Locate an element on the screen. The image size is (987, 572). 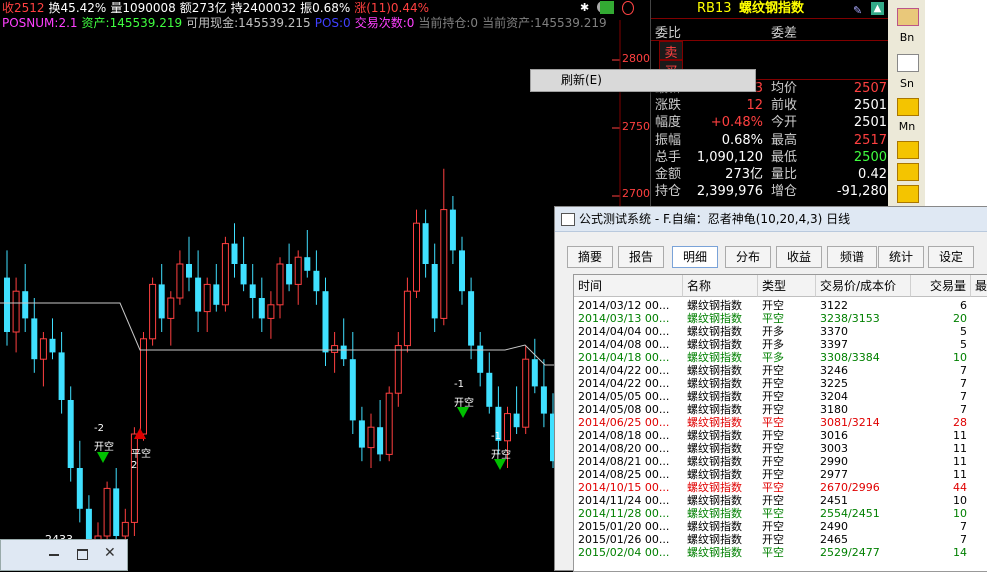
pin-icon: ✎ is located at coordinates (859, 9).